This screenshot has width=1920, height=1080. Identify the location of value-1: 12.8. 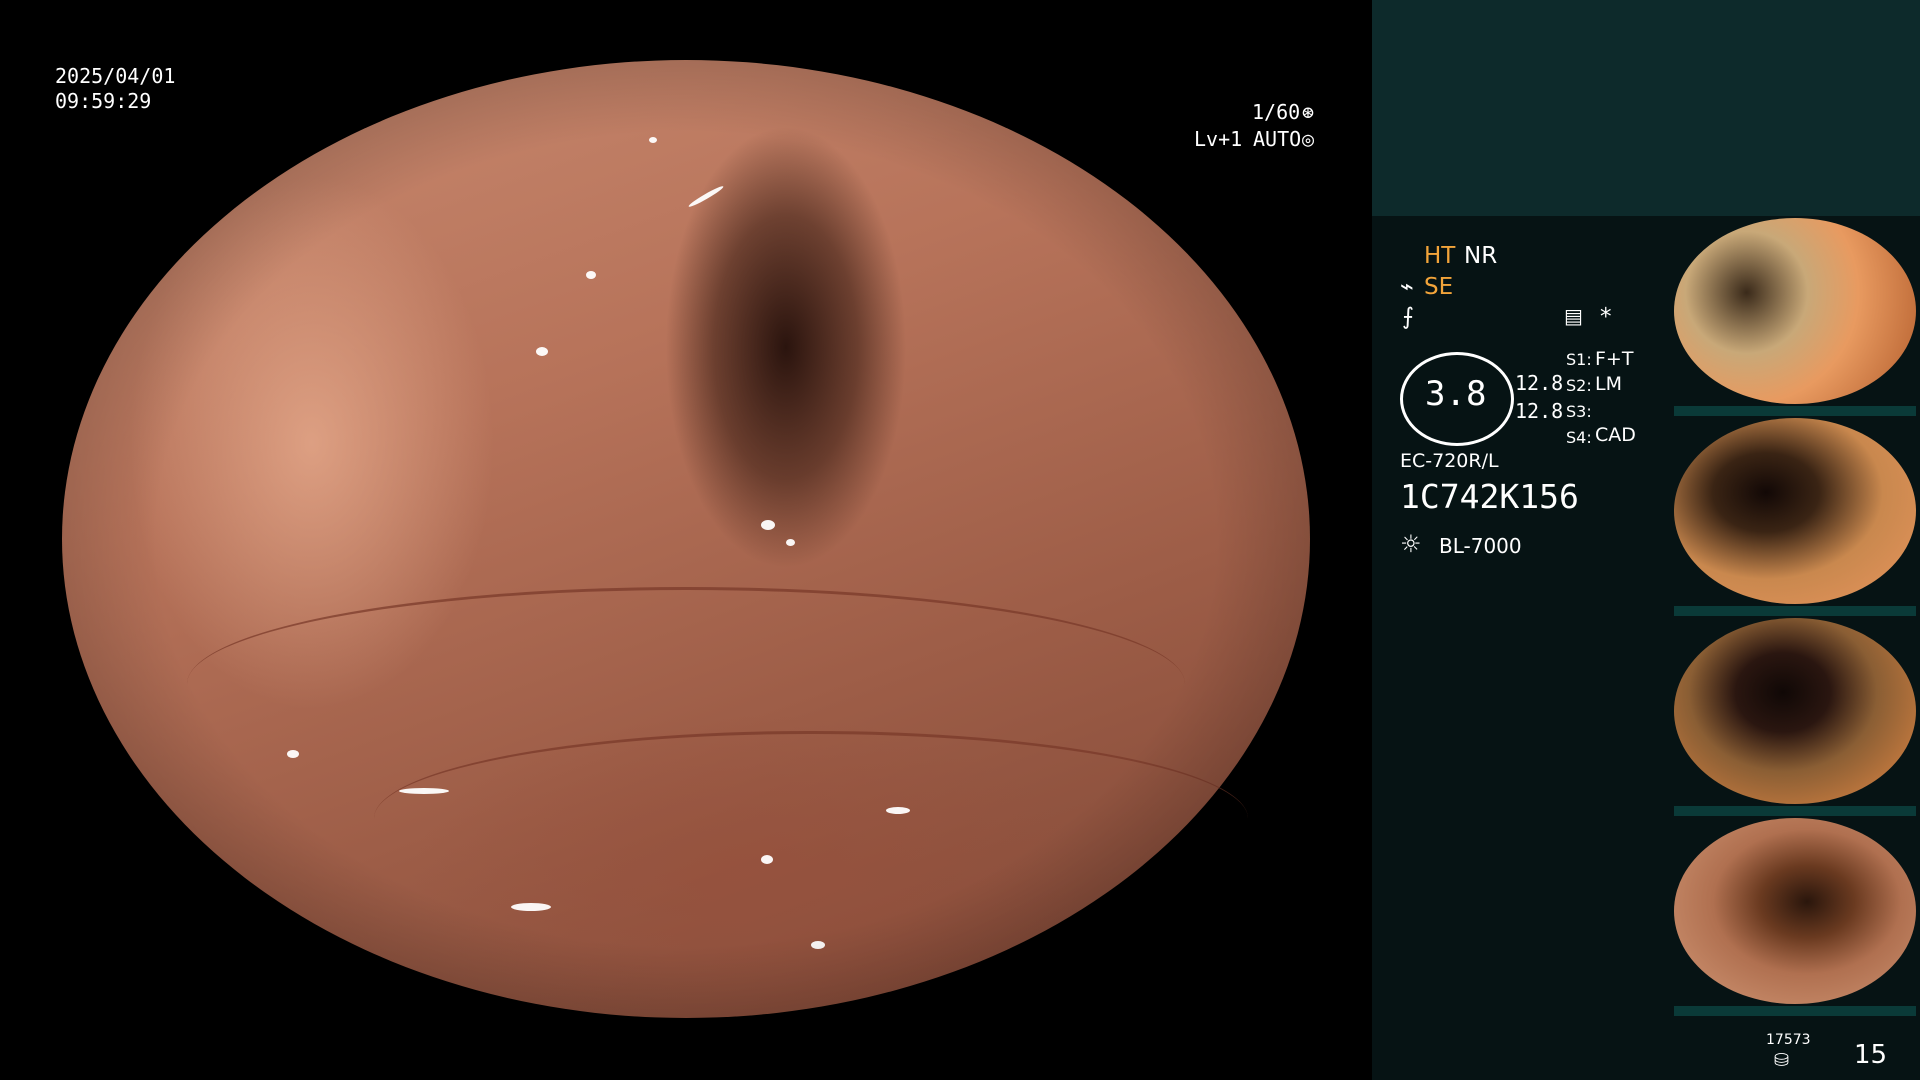
(1539, 383).